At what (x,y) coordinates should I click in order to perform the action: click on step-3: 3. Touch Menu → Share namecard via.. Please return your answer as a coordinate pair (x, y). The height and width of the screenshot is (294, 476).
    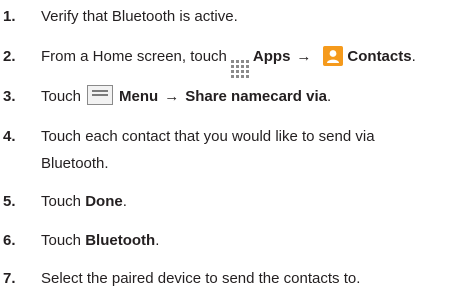
    Looking at the image, I should click on (238, 96).